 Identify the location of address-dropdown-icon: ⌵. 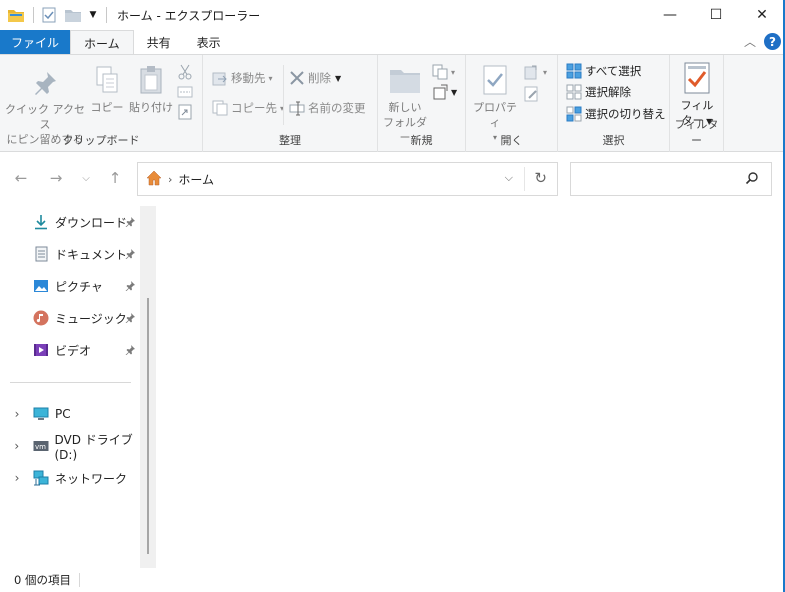
(509, 178).